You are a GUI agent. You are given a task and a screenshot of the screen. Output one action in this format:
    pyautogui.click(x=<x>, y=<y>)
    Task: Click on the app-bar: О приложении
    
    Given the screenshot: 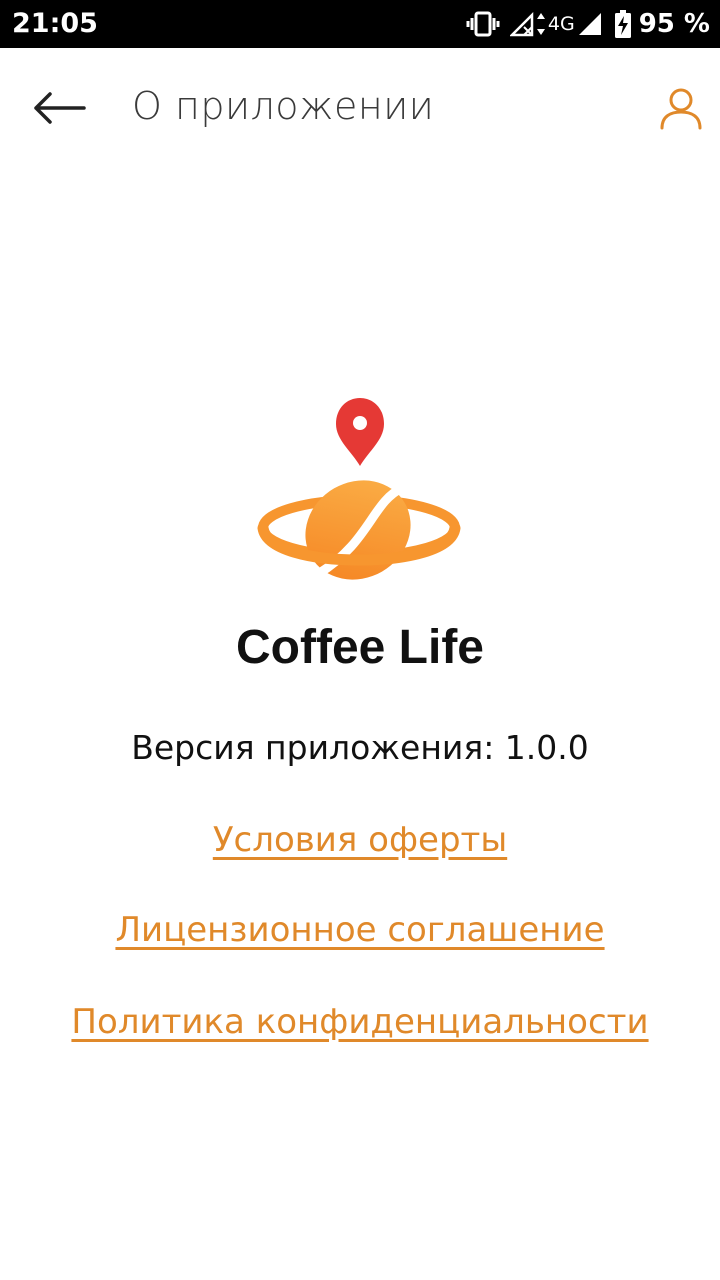 What is the action you would take?
    pyautogui.click(x=360, y=110)
    